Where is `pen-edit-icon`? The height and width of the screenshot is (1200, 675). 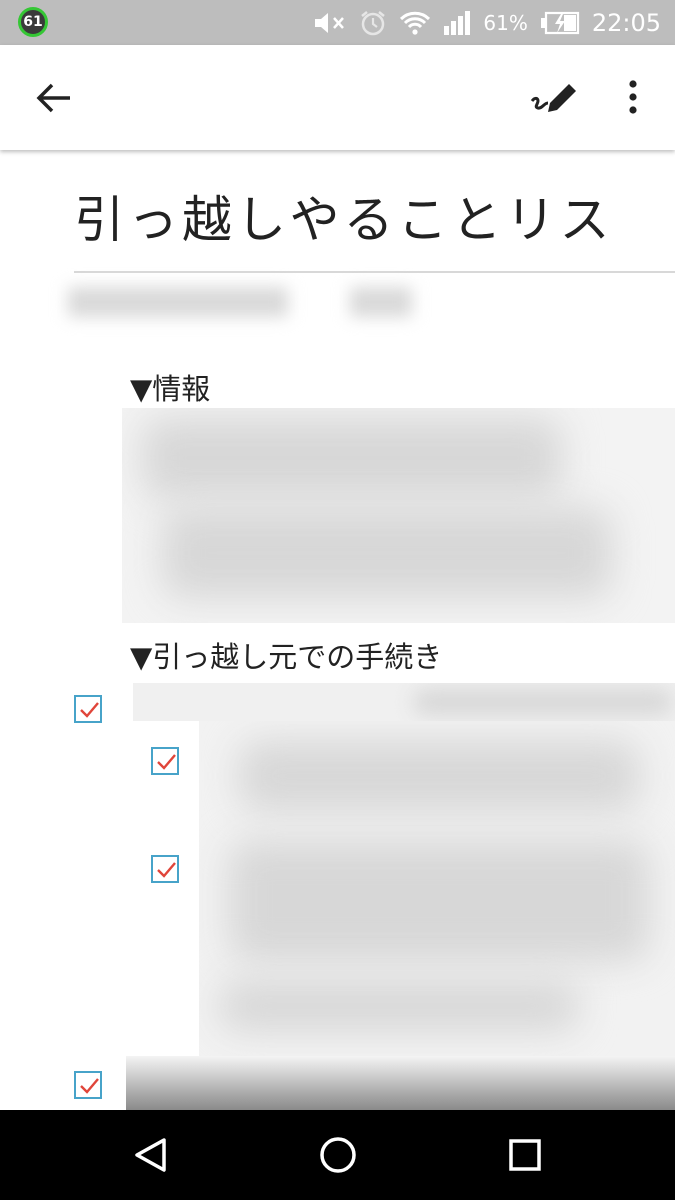 pen-edit-icon is located at coordinates (553, 98).